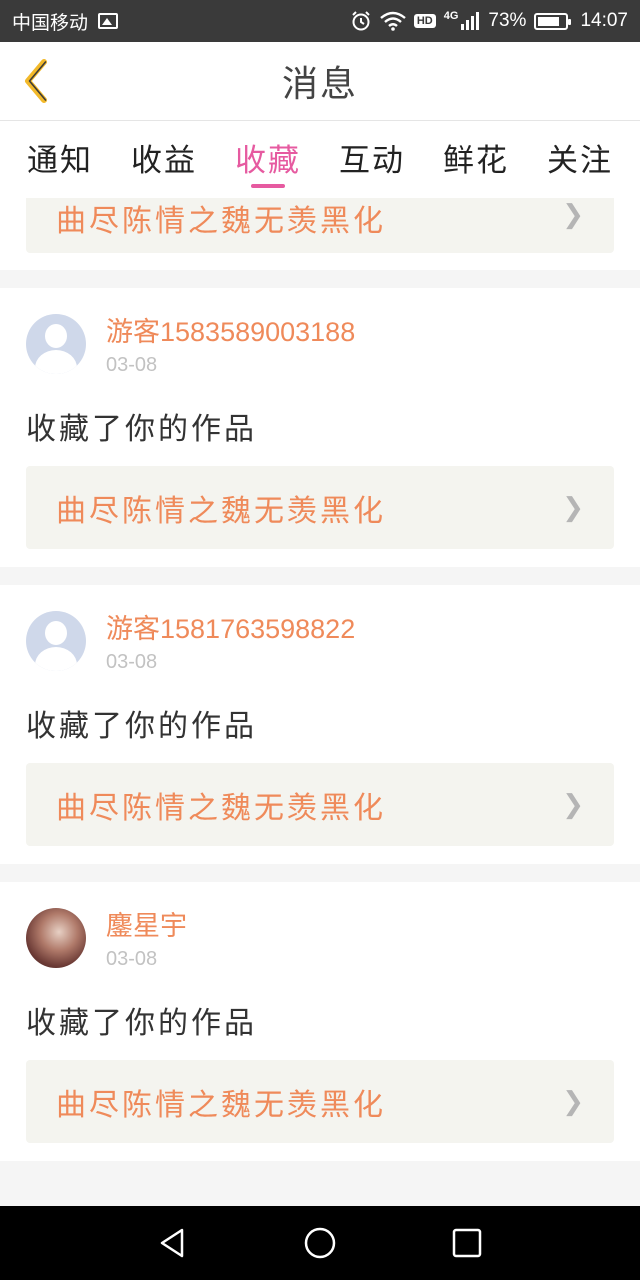 The width and height of the screenshot is (640, 1280). I want to click on list-item: 曲尽陈情之魏无羡黑化 ❯, so click(320, 234).